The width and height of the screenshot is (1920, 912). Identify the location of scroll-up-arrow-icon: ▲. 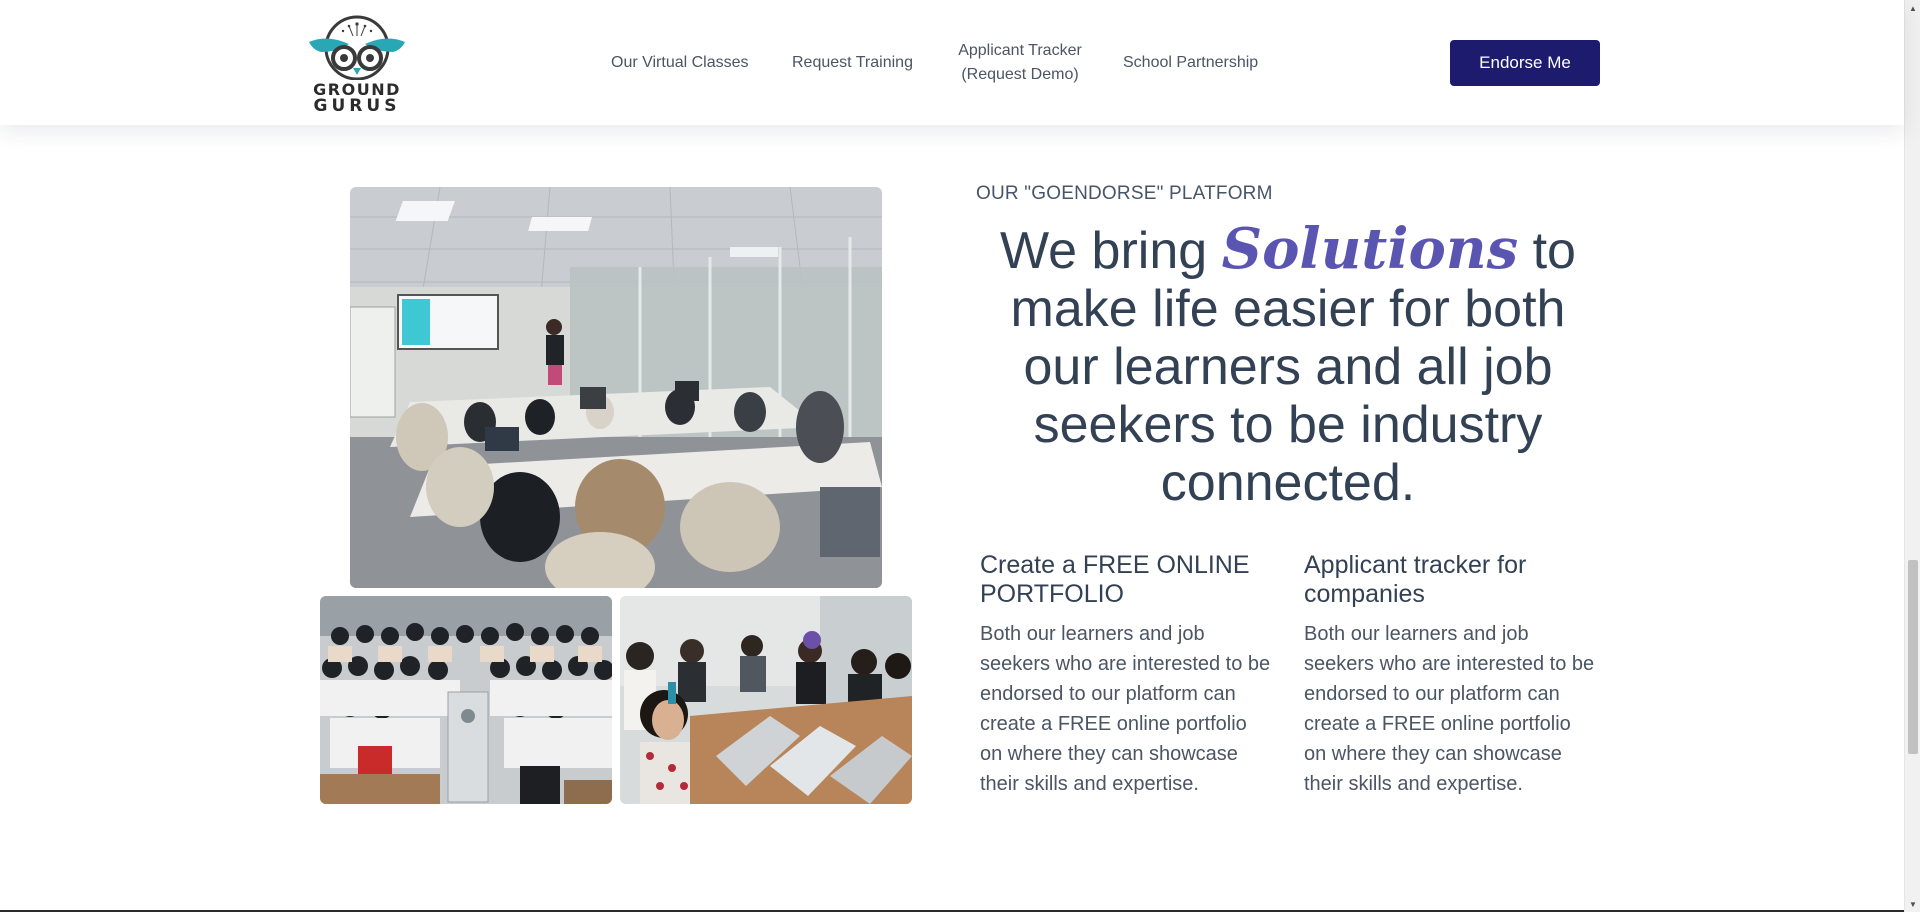
(1912, 8).